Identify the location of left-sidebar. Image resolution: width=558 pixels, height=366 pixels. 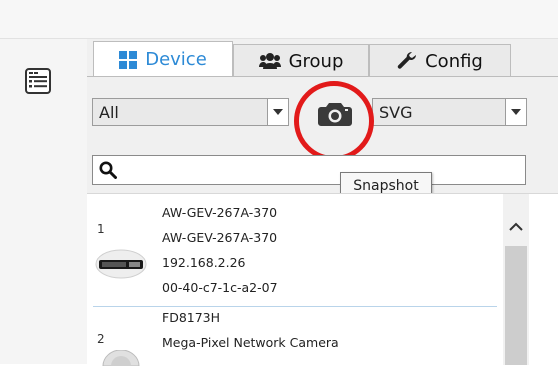
(43, 201).